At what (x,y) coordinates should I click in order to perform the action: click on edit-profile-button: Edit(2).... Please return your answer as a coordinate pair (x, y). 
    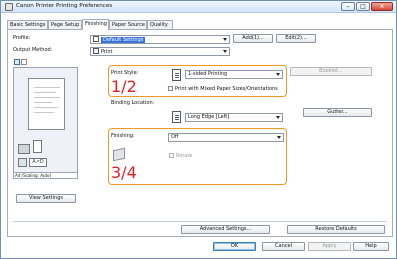
    Looking at the image, I should click on (296, 38).